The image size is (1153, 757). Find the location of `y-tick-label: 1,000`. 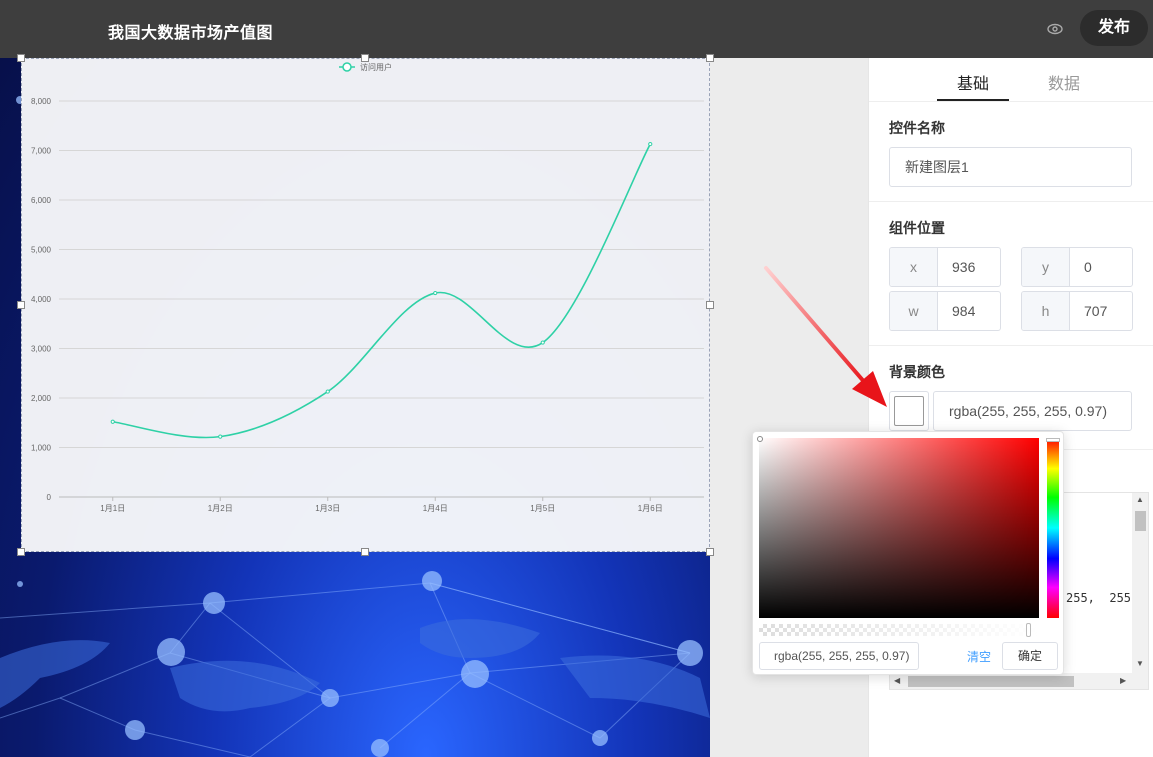

y-tick-label: 1,000 is located at coordinates (41, 448).